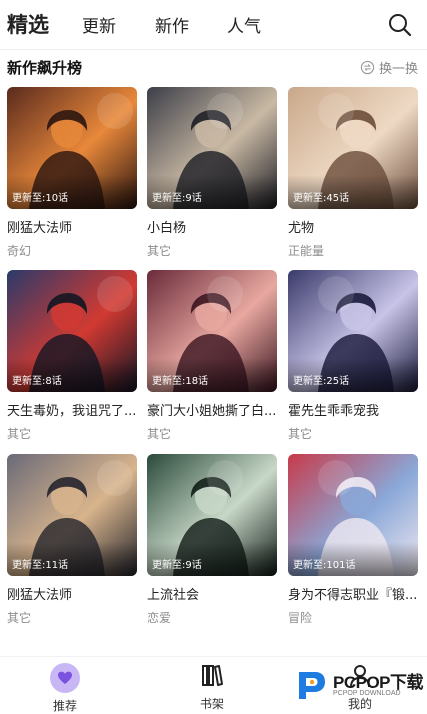  I want to click on comic-title: 尤物, so click(354, 226).